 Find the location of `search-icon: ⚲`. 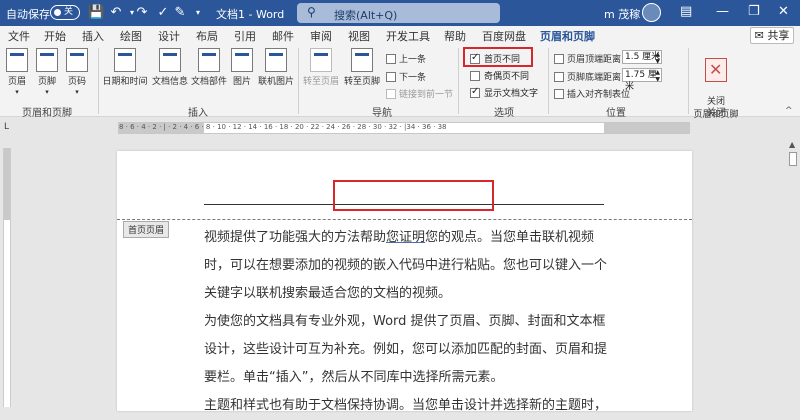

search-icon: ⚲ is located at coordinates (311, 12).